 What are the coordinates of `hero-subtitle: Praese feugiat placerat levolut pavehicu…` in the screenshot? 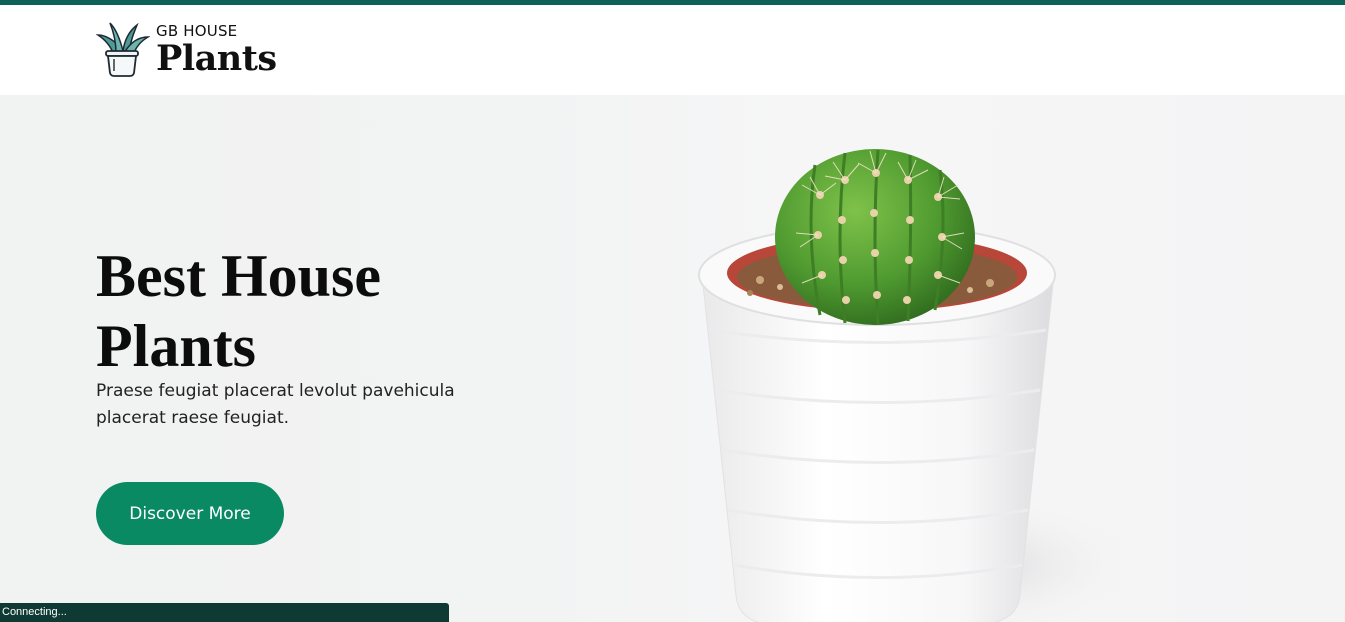 It's located at (275, 404).